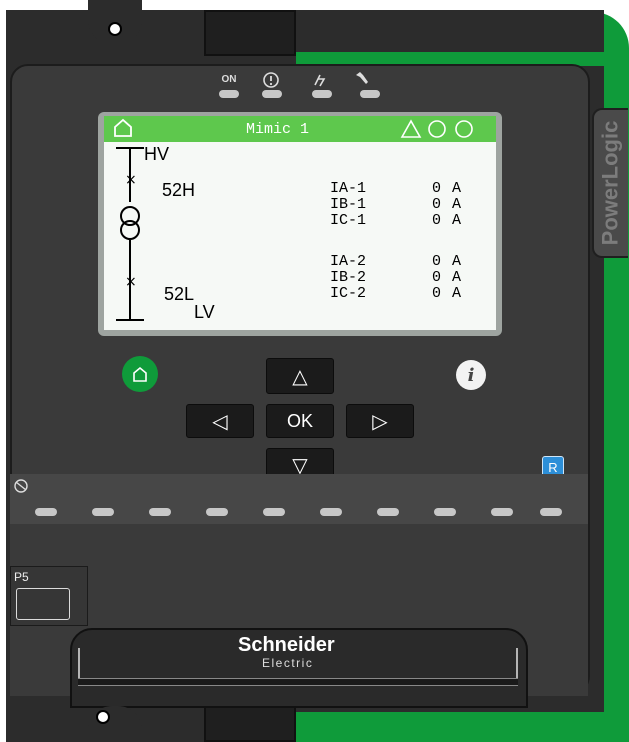 Image resolution: width=629 pixels, height=742 pixels. Describe the element at coordinates (299, 499) in the screenshot. I see `led-strip` at that location.